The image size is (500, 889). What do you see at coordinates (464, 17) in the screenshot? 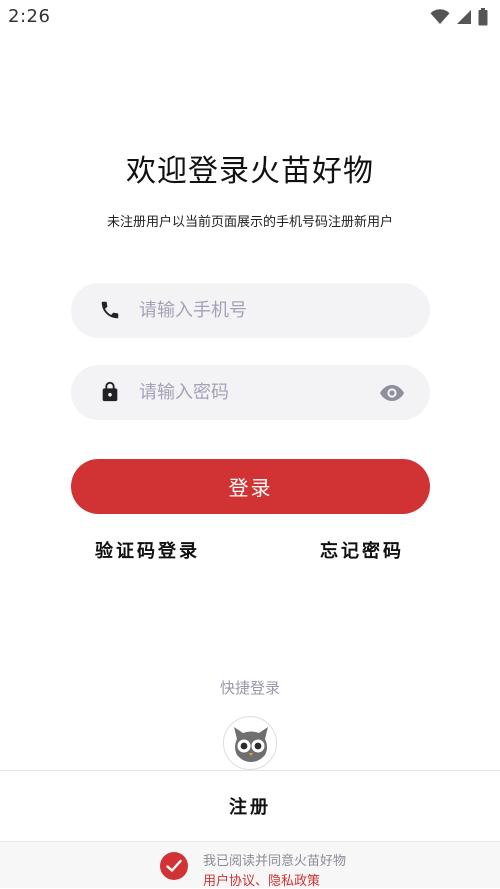
I see `signal-icon` at bounding box center [464, 17].